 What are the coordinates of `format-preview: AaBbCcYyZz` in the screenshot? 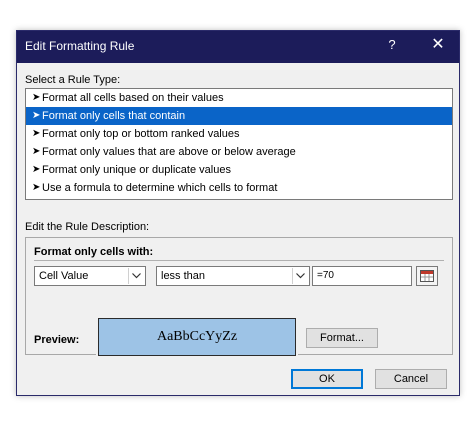 It's located at (197, 337).